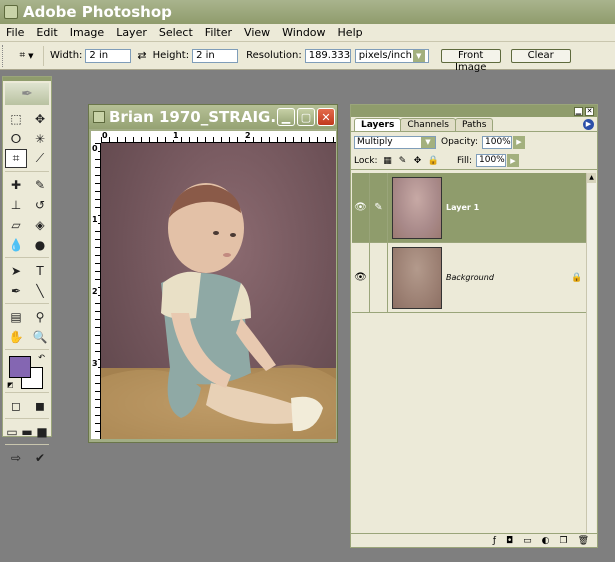  What do you see at coordinates (578, 111) in the screenshot?
I see `palette-minimize-icon: ▁` at bounding box center [578, 111].